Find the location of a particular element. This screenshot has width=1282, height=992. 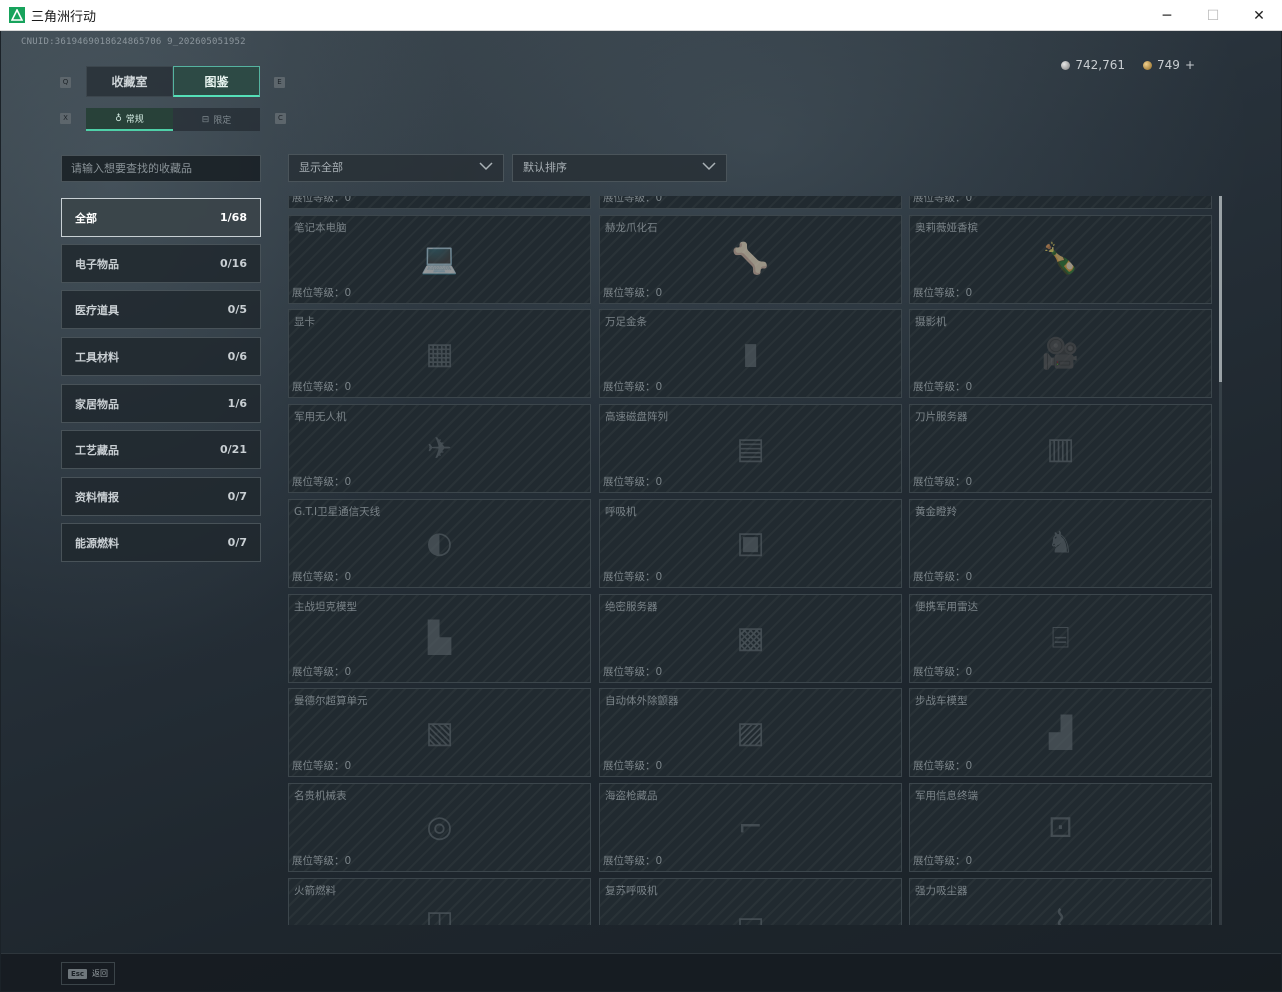

vacuum-icon: ⌇ is located at coordinates (1060, 914).